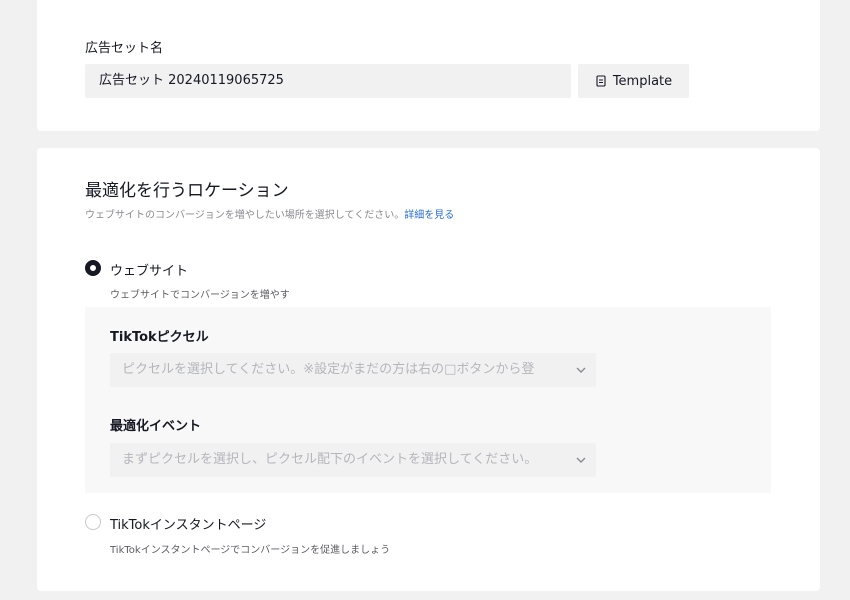 Image resolution: width=850 pixels, height=600 pixels. Describe the element at coordinates (330, 459) in the screenshot. I see `event-select-placeholder: まずピクセルを選択し、ピクセル配下のイベントを選択してください。` at that location.